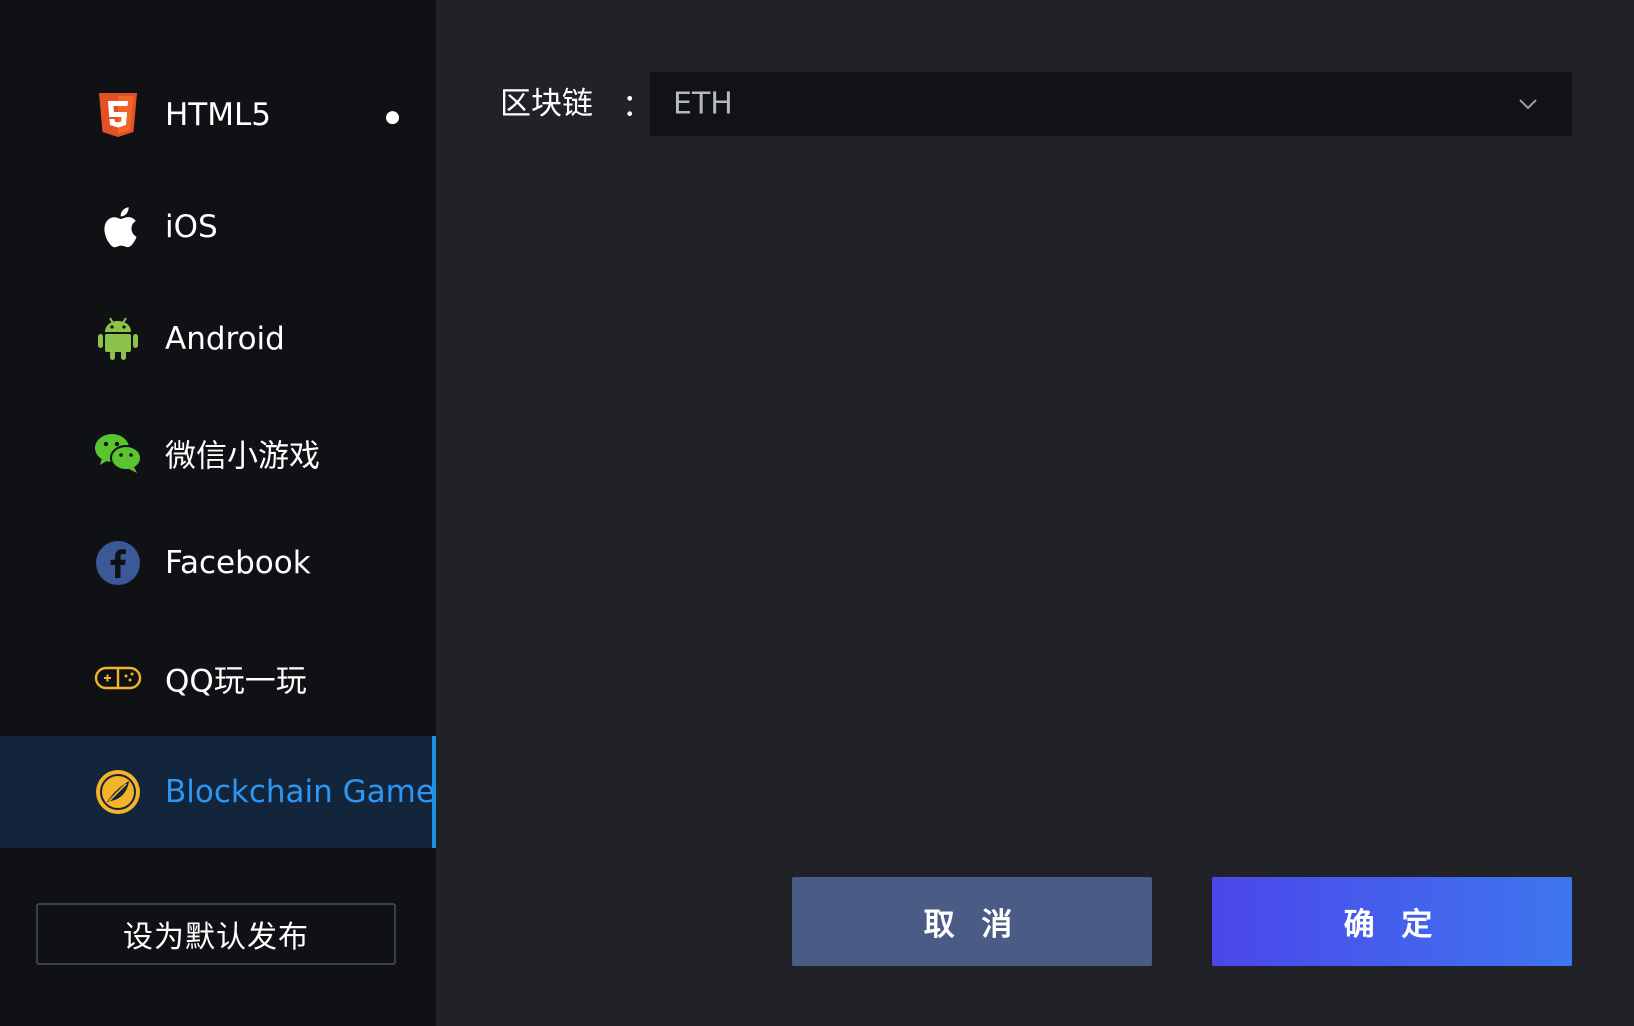 The height and width of the screenshot is (1026, 1634). I want to click on sidebar-item-label: HTML5, so click(218, 115).